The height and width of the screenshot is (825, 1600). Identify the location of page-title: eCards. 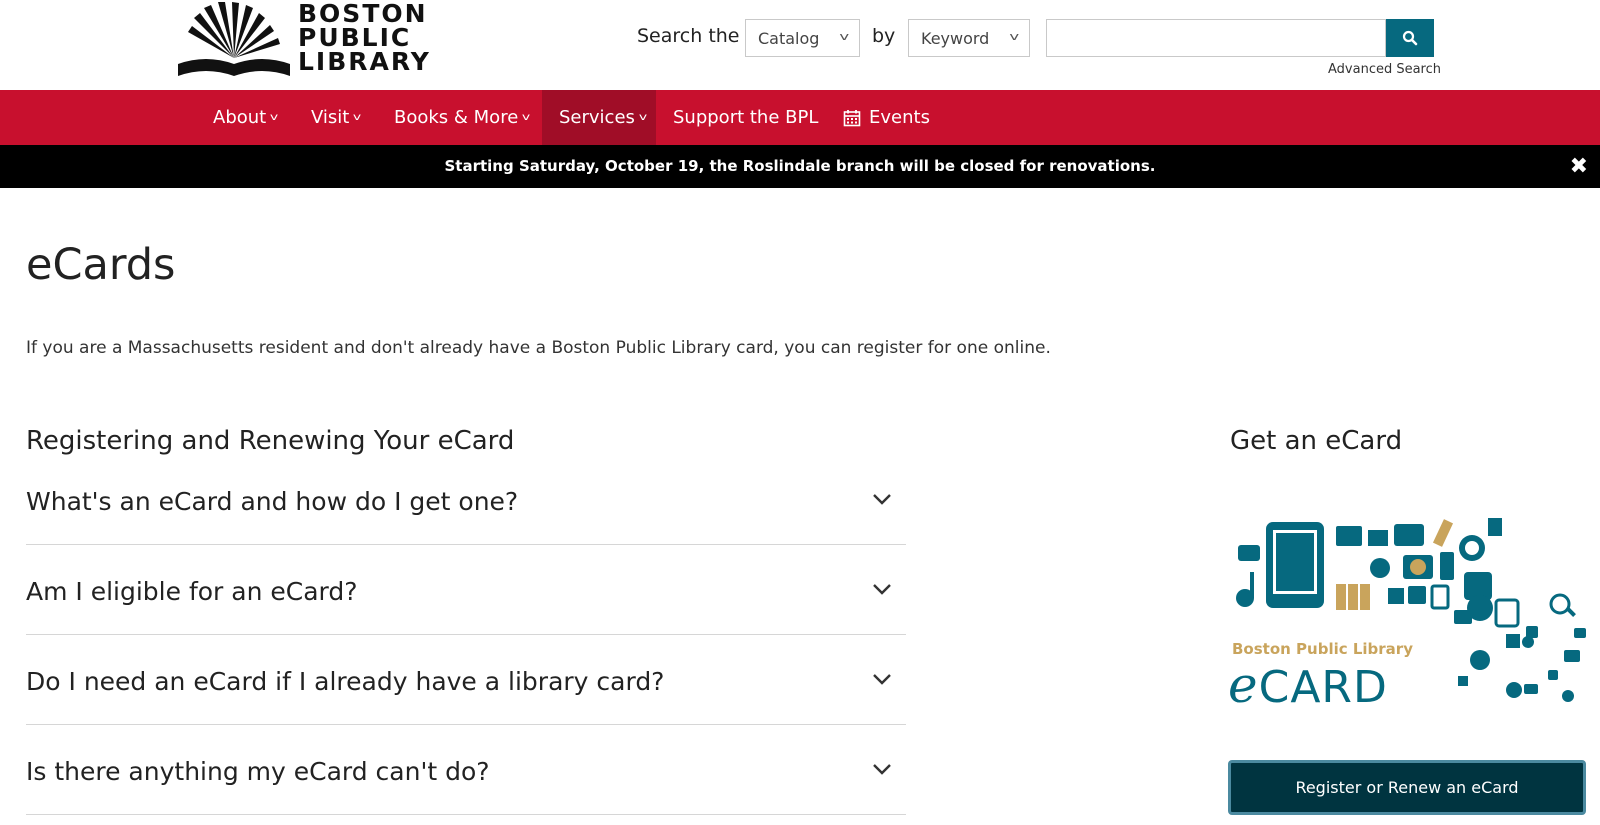
(101, 265).